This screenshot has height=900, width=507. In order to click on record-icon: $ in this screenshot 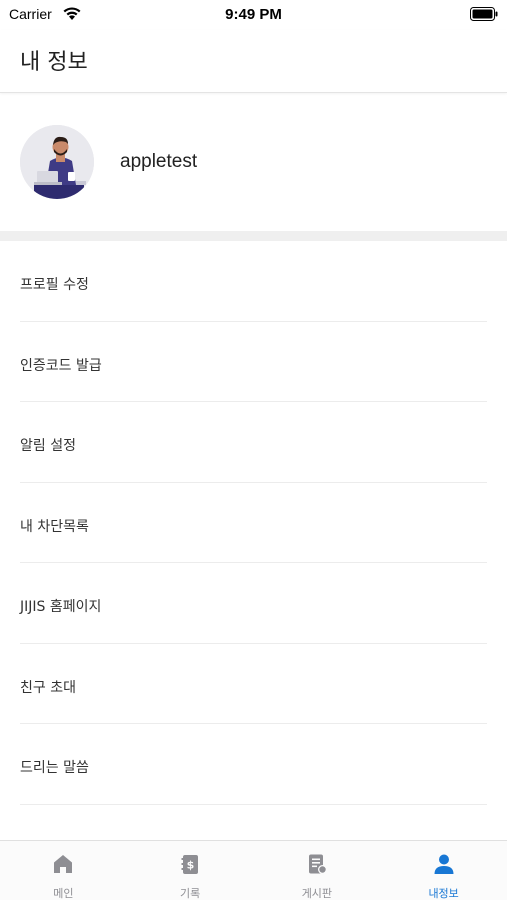, I will do `click(190, 864)`.